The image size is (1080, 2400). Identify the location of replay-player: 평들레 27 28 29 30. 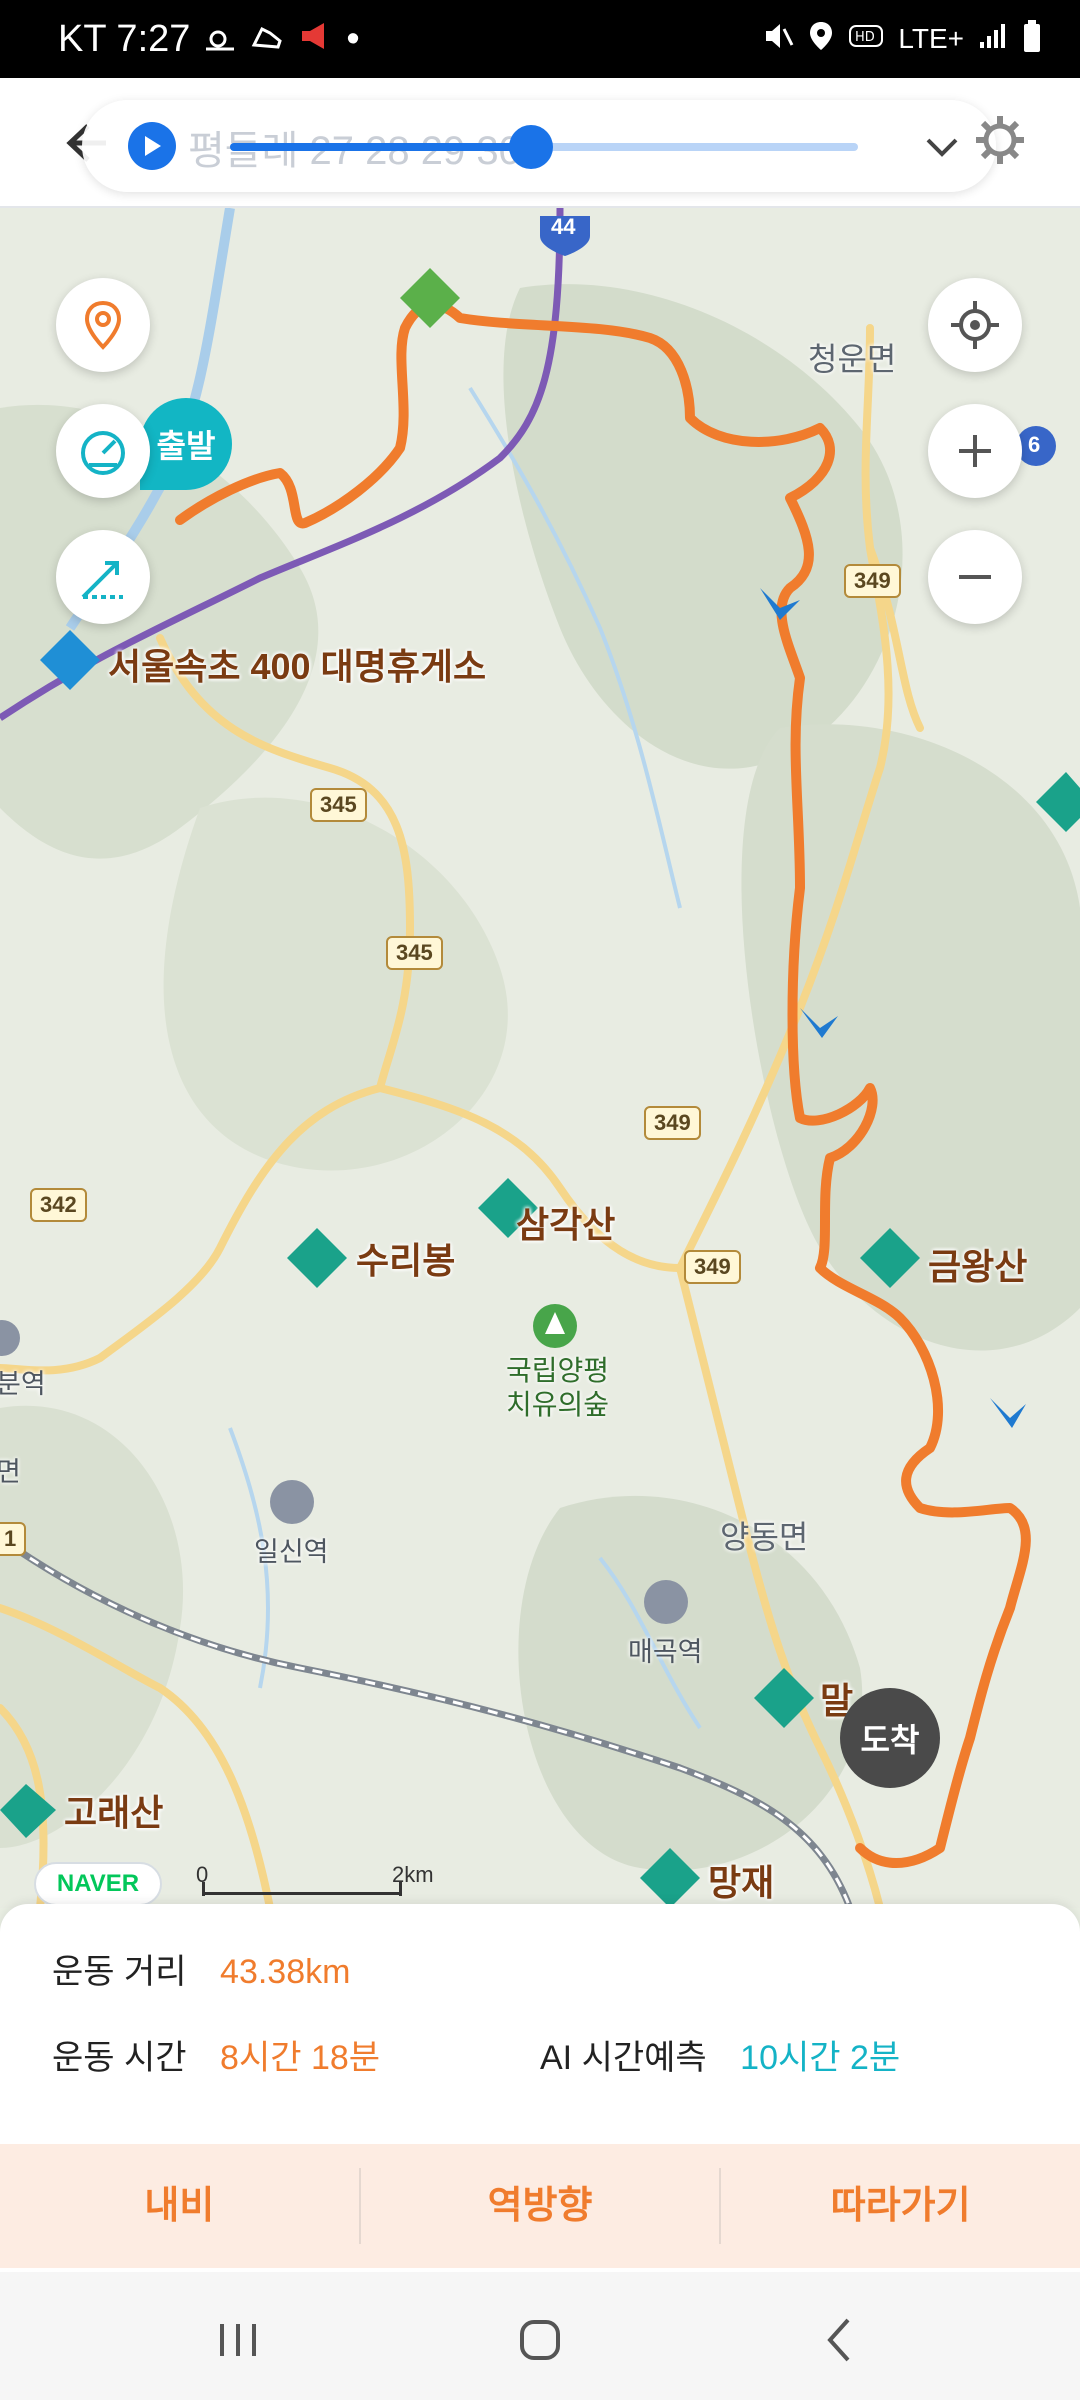
(539, 146).